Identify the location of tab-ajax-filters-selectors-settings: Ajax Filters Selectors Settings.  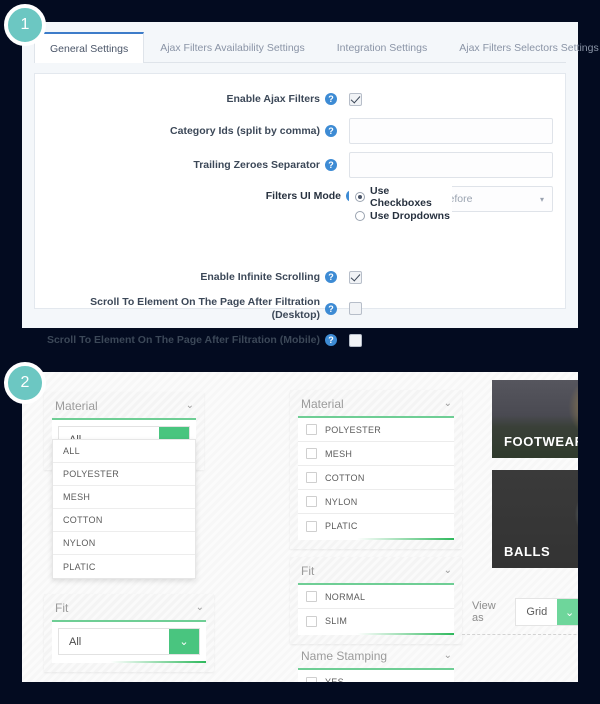
(521, 47).